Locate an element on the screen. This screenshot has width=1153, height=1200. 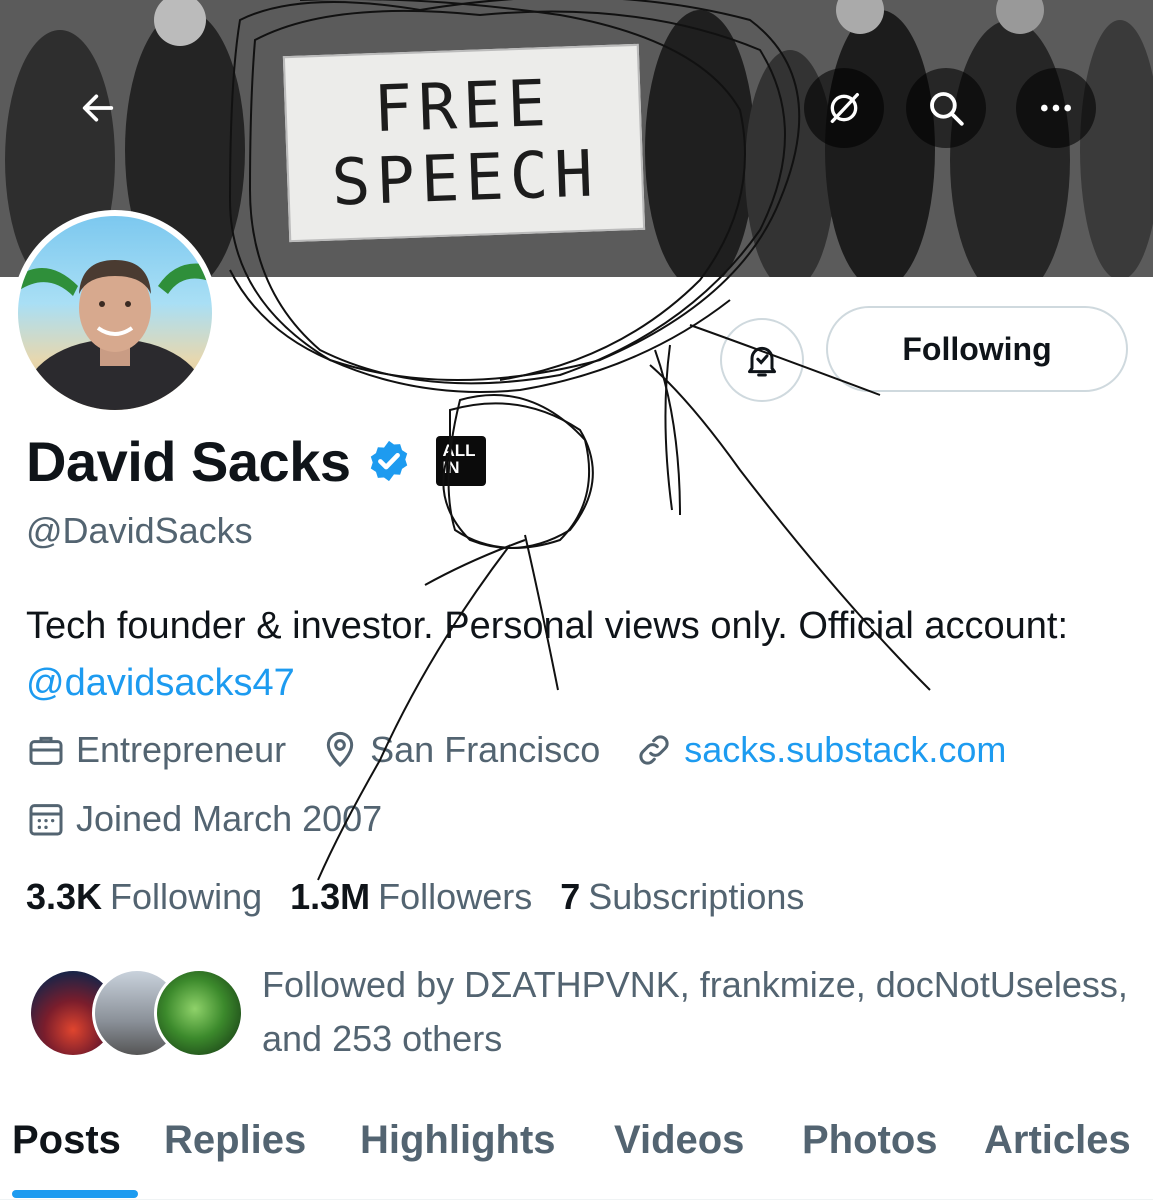
website-link: sacks.substack.com is located at coordinates (845, 750).